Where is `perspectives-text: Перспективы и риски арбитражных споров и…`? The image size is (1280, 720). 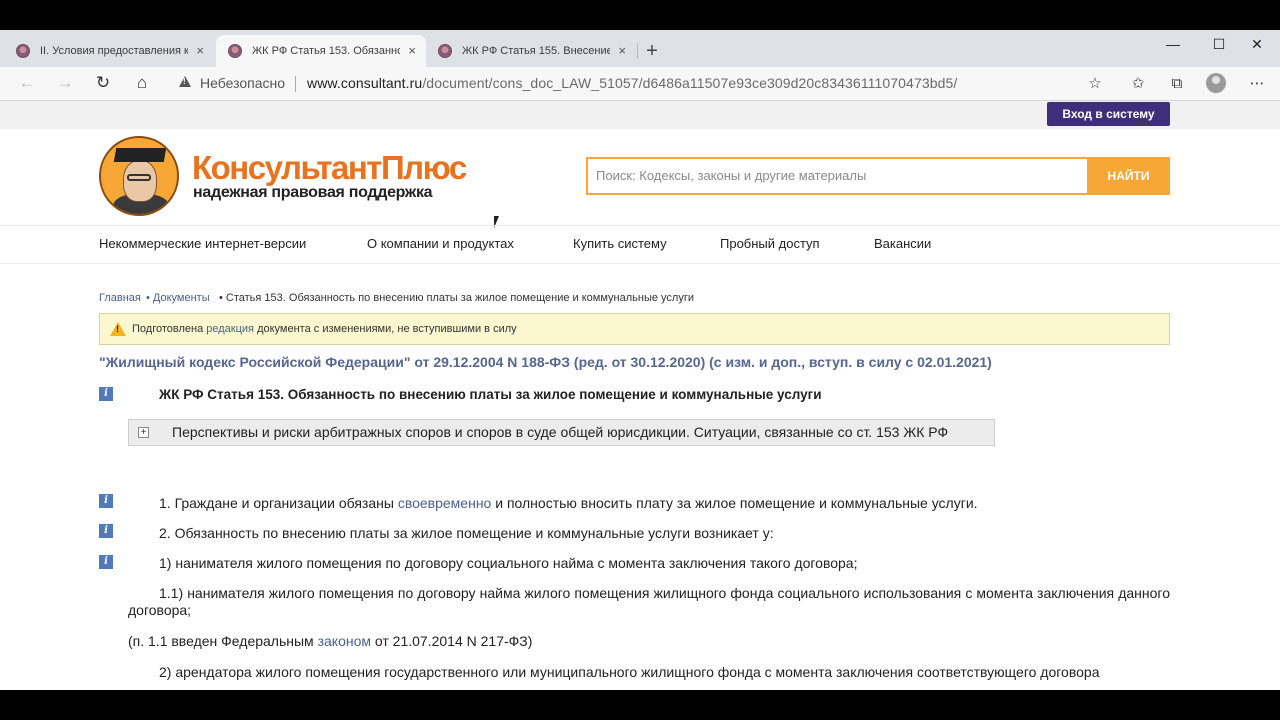
perspectives-text: Перспективы и риски арбитражных споров и… is located at coordinates (560, 432).